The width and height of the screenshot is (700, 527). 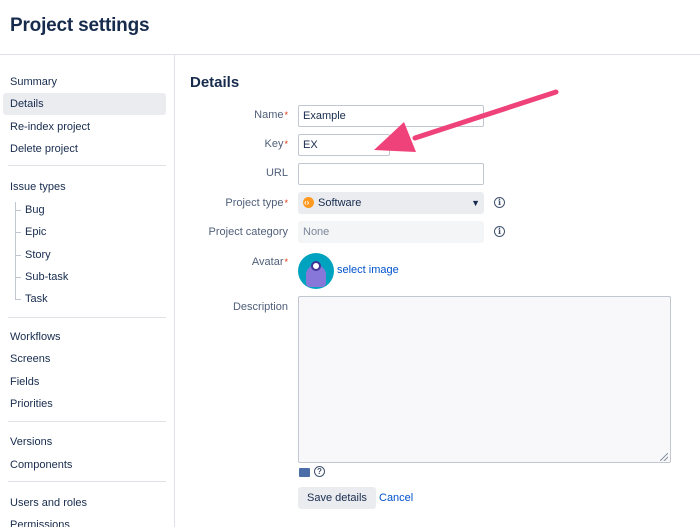 What do you see at coordinates (475, 203) in the screenshot?
I see `chevron-down-icon: ▼` at bounding box center [475, 203].